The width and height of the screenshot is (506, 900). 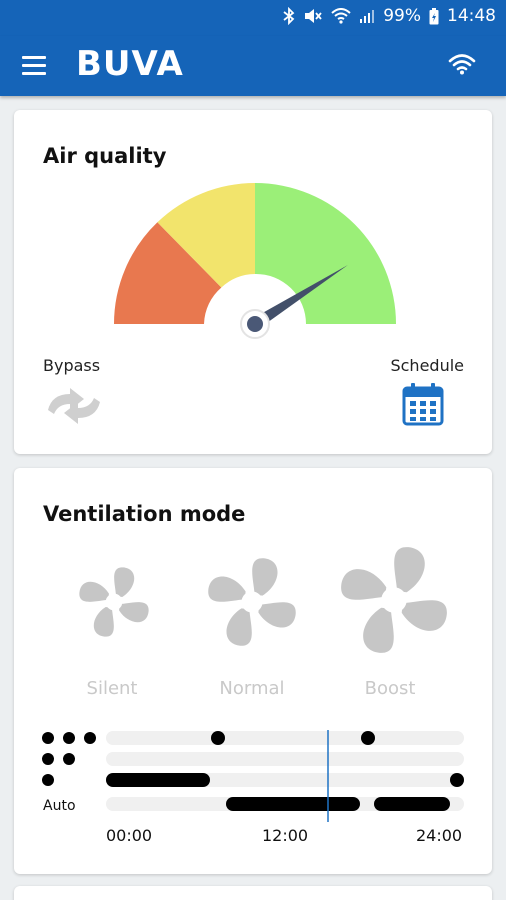 What do you see at coordinates (289, 16) in the screenshot?
I see `bluetooth-icon` at bounding box center [289, 16].